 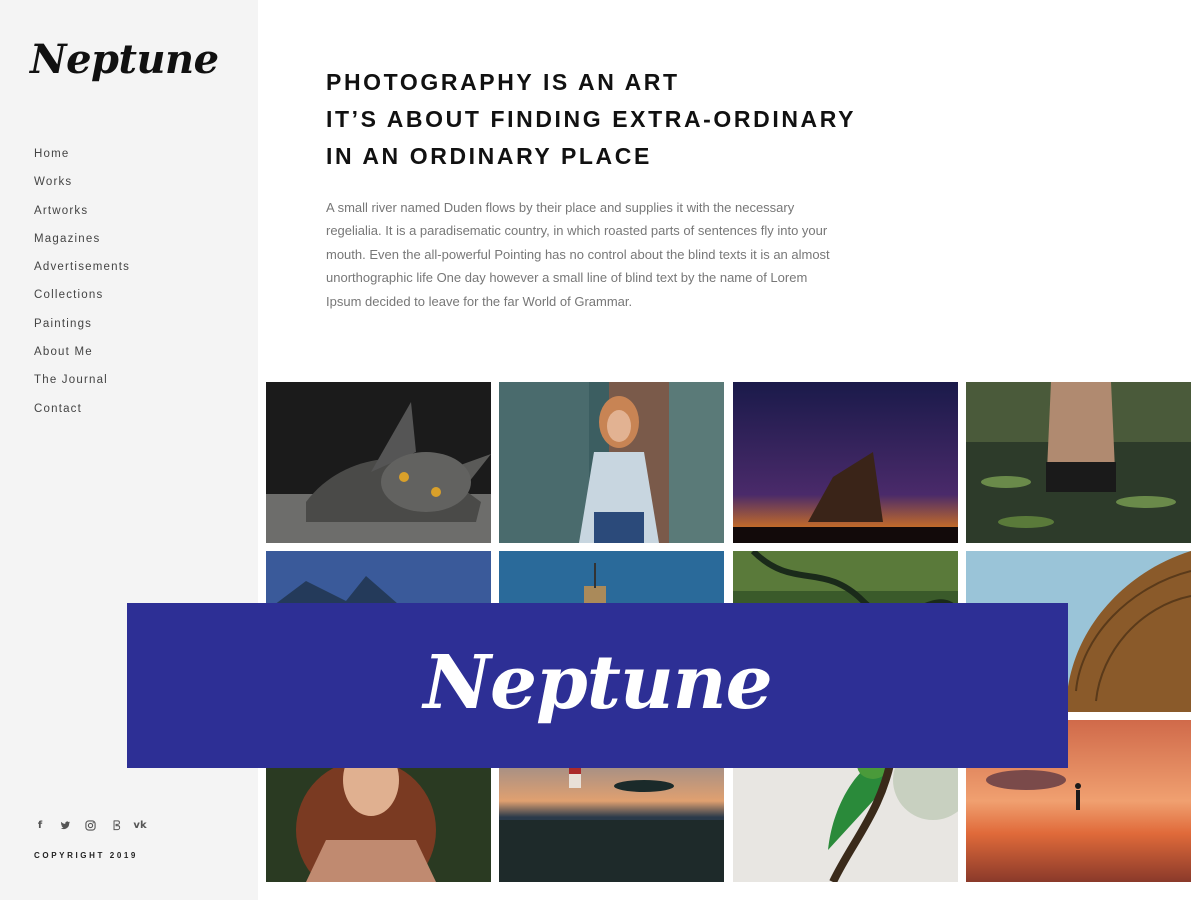 I want to click on social-links: f vk, so click(x=90, y=825).